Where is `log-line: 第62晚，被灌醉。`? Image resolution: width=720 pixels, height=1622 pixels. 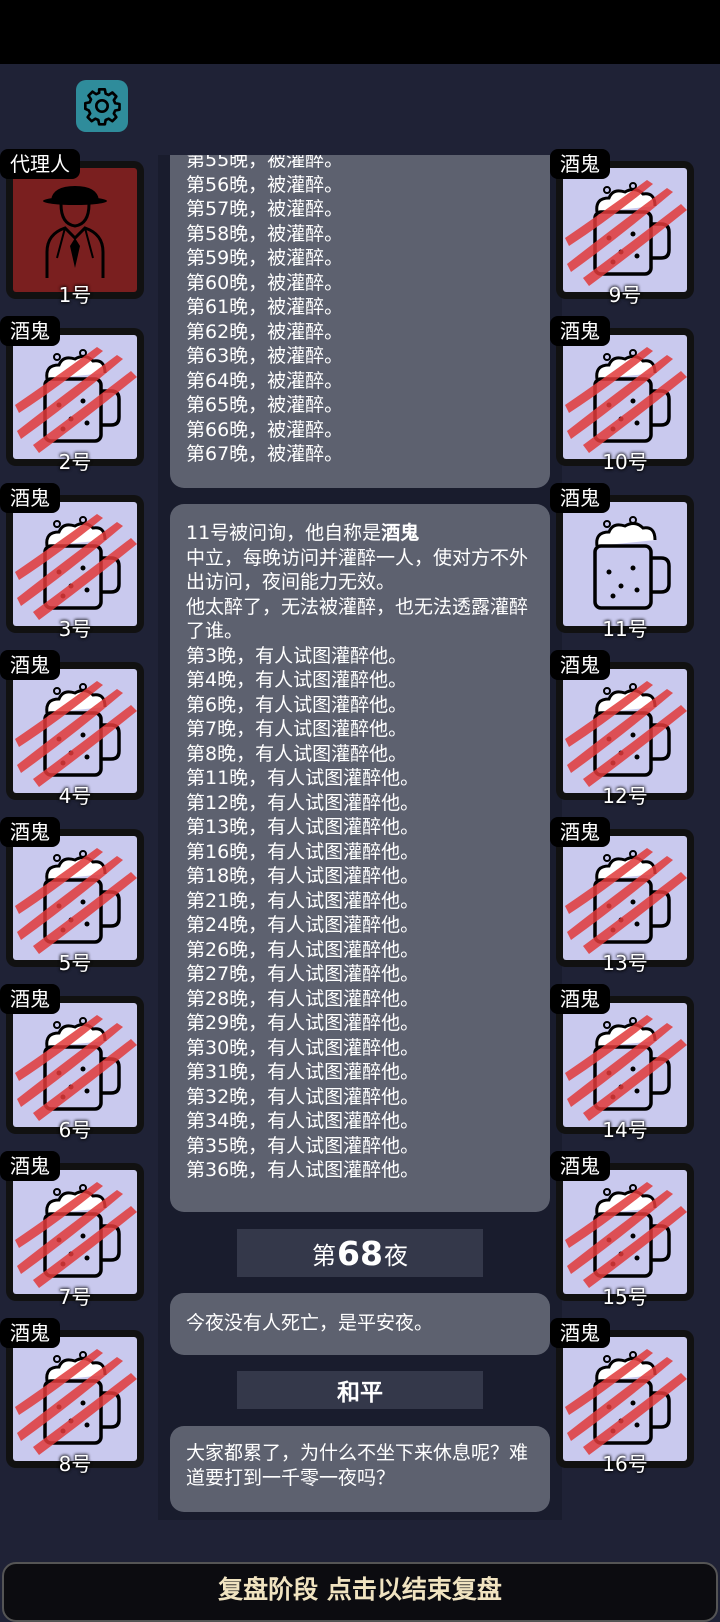 log-line: 第62晚，被灌醉。 is located at coordinates (265, 331).